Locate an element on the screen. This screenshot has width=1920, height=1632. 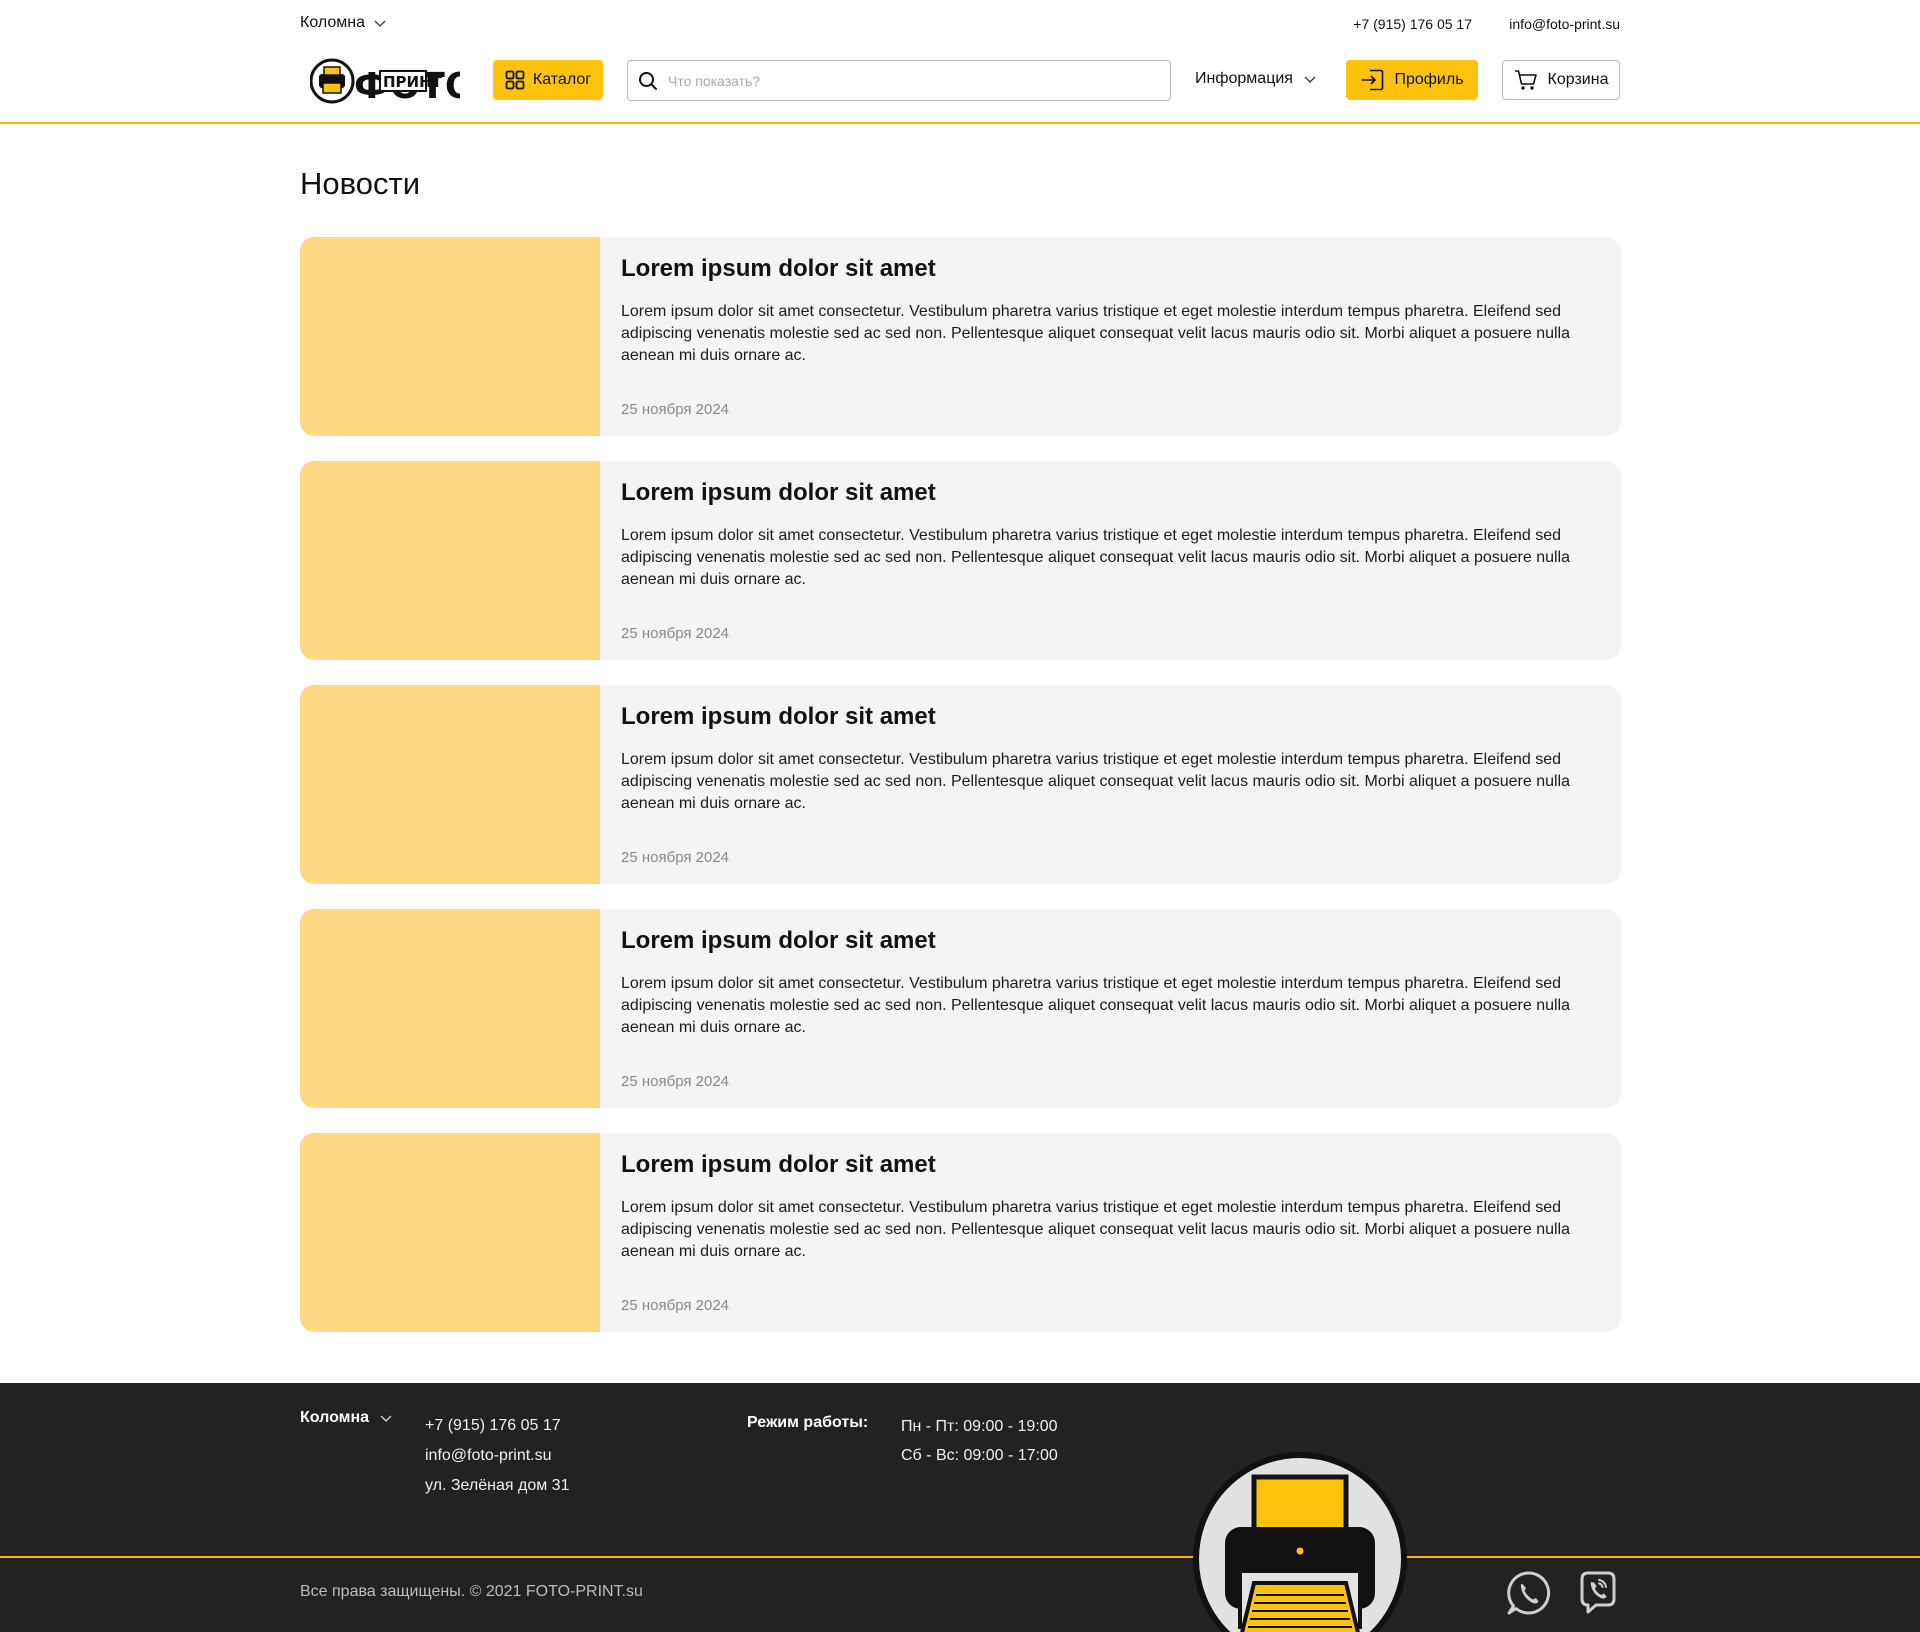
top-email-link: info@foto-print.su is located at coordinates (1564, 24).